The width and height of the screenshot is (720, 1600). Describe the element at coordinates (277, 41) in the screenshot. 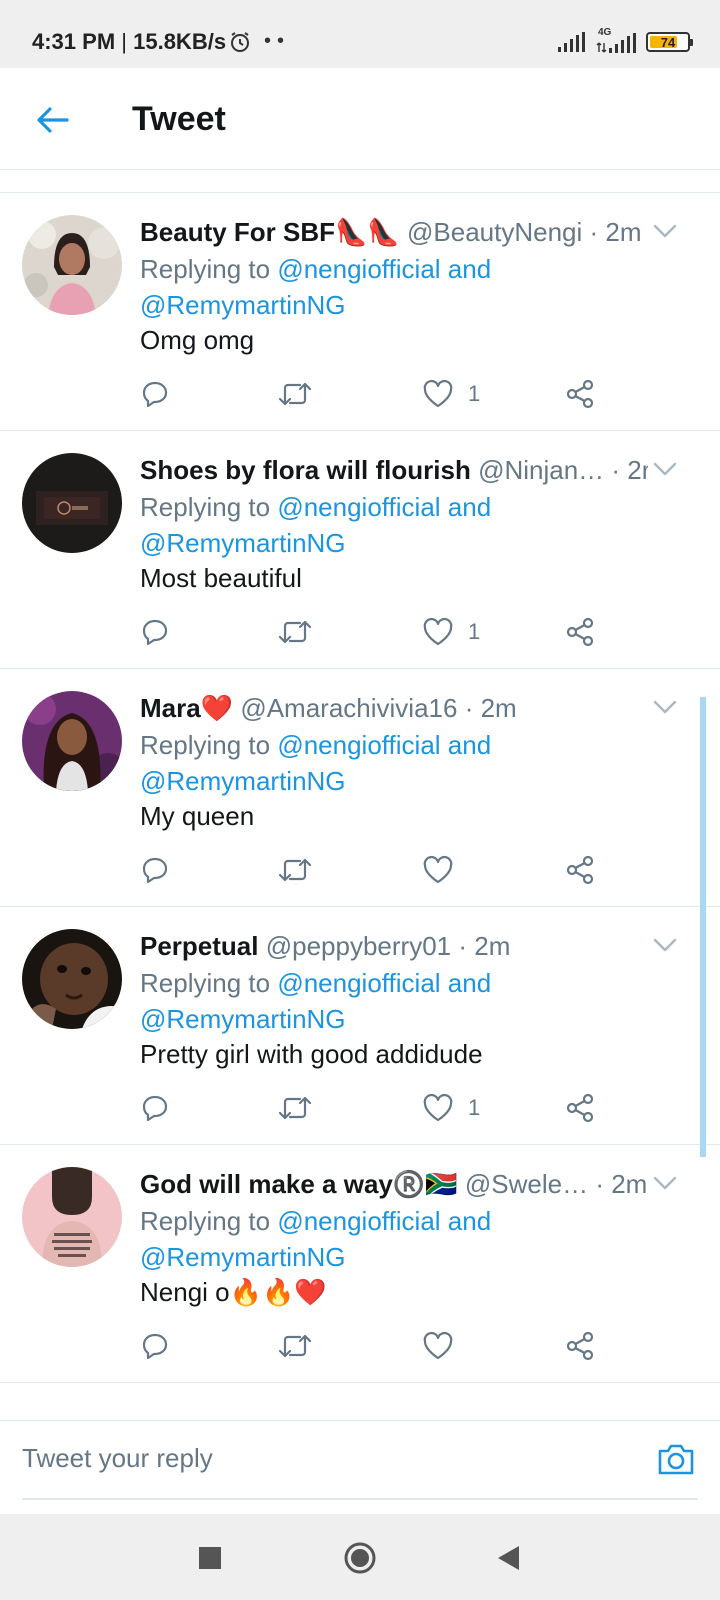

I see `status-dots: ••` at that location.